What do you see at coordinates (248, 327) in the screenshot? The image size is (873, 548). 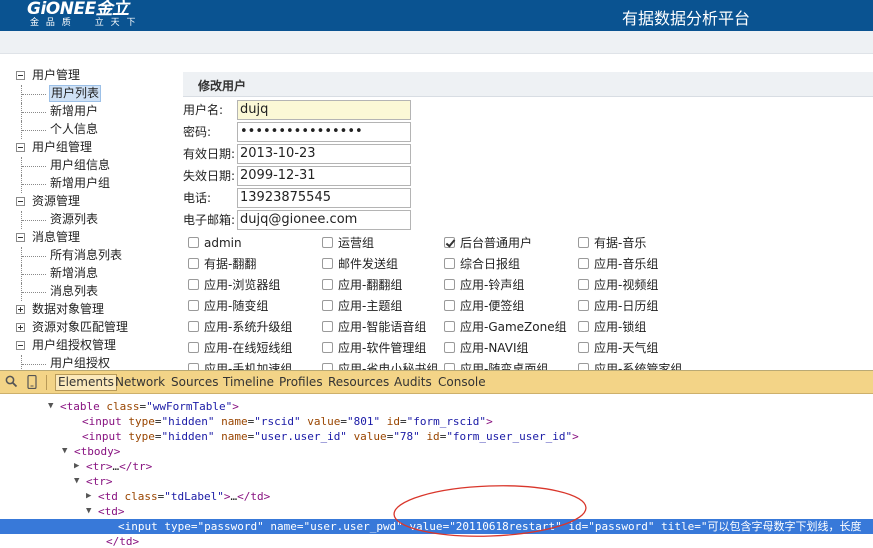 I see `checkbox-label: 应用-系统升级组` at bounding box center [248, 327].